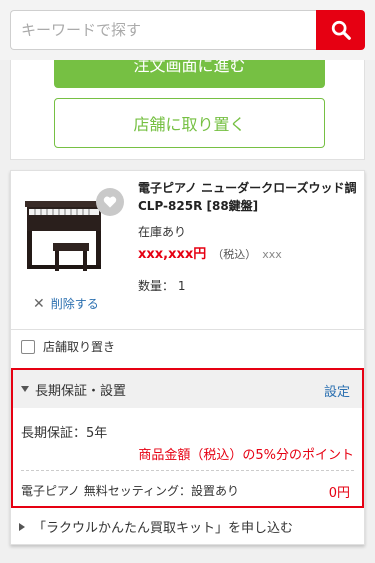 Image resolution: width=375 pixels, height=563 pixels. What do you see at coordinates (64, 433) in the screenshot?
I see `warranty-term: 長期保証：5年` at bounding box center [64, 433].